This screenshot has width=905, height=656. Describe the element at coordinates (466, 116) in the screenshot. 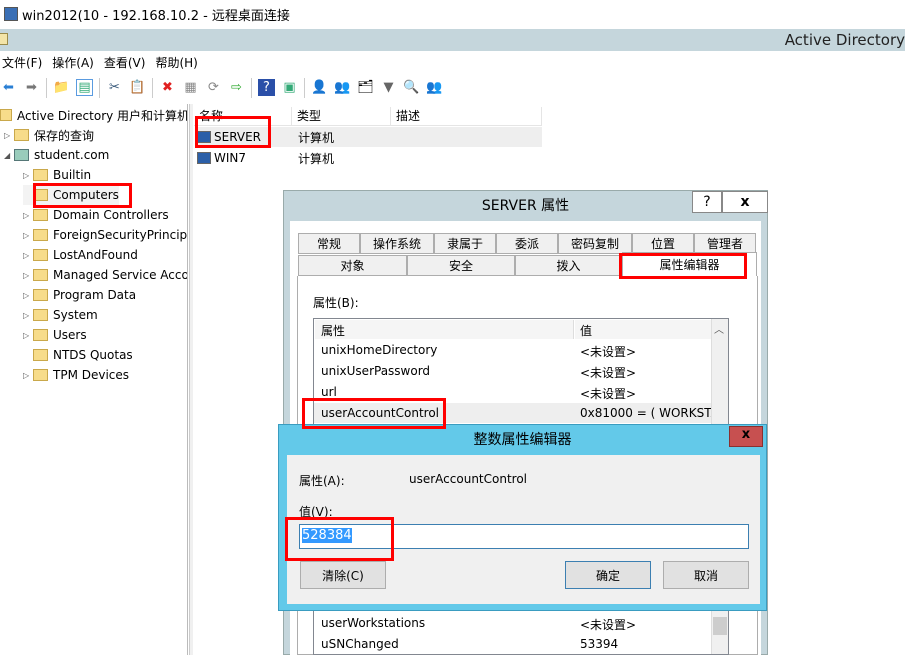

I see `col-desc: 描述` at that location.